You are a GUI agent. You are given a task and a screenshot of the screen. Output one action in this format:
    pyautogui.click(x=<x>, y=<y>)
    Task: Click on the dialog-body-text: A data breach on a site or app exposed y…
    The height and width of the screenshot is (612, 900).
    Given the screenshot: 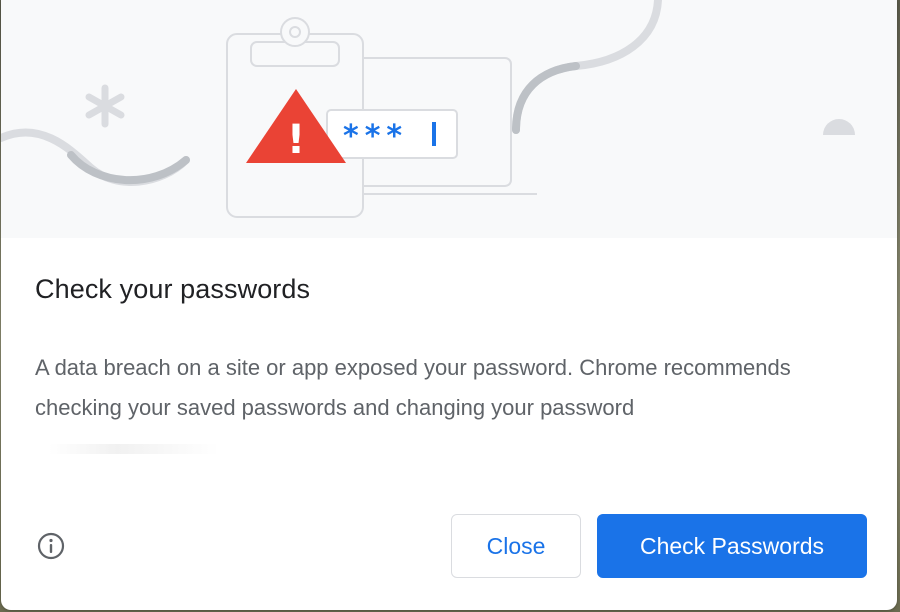 What is the action you would take?
    pyautogui.click(x=413, y=387)
    